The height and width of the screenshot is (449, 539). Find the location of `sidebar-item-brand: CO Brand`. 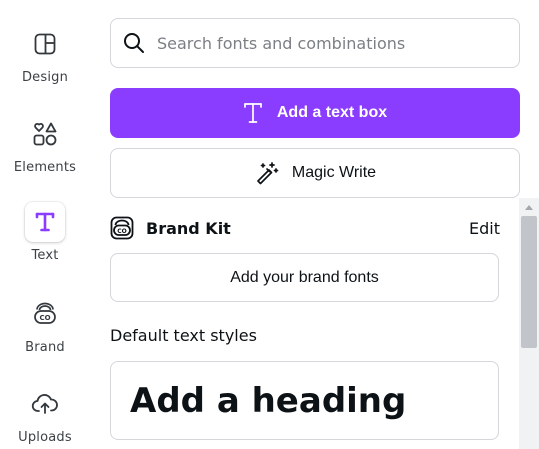

sidebar-item-brand: CO Brand is located at coordinates (45, 324).